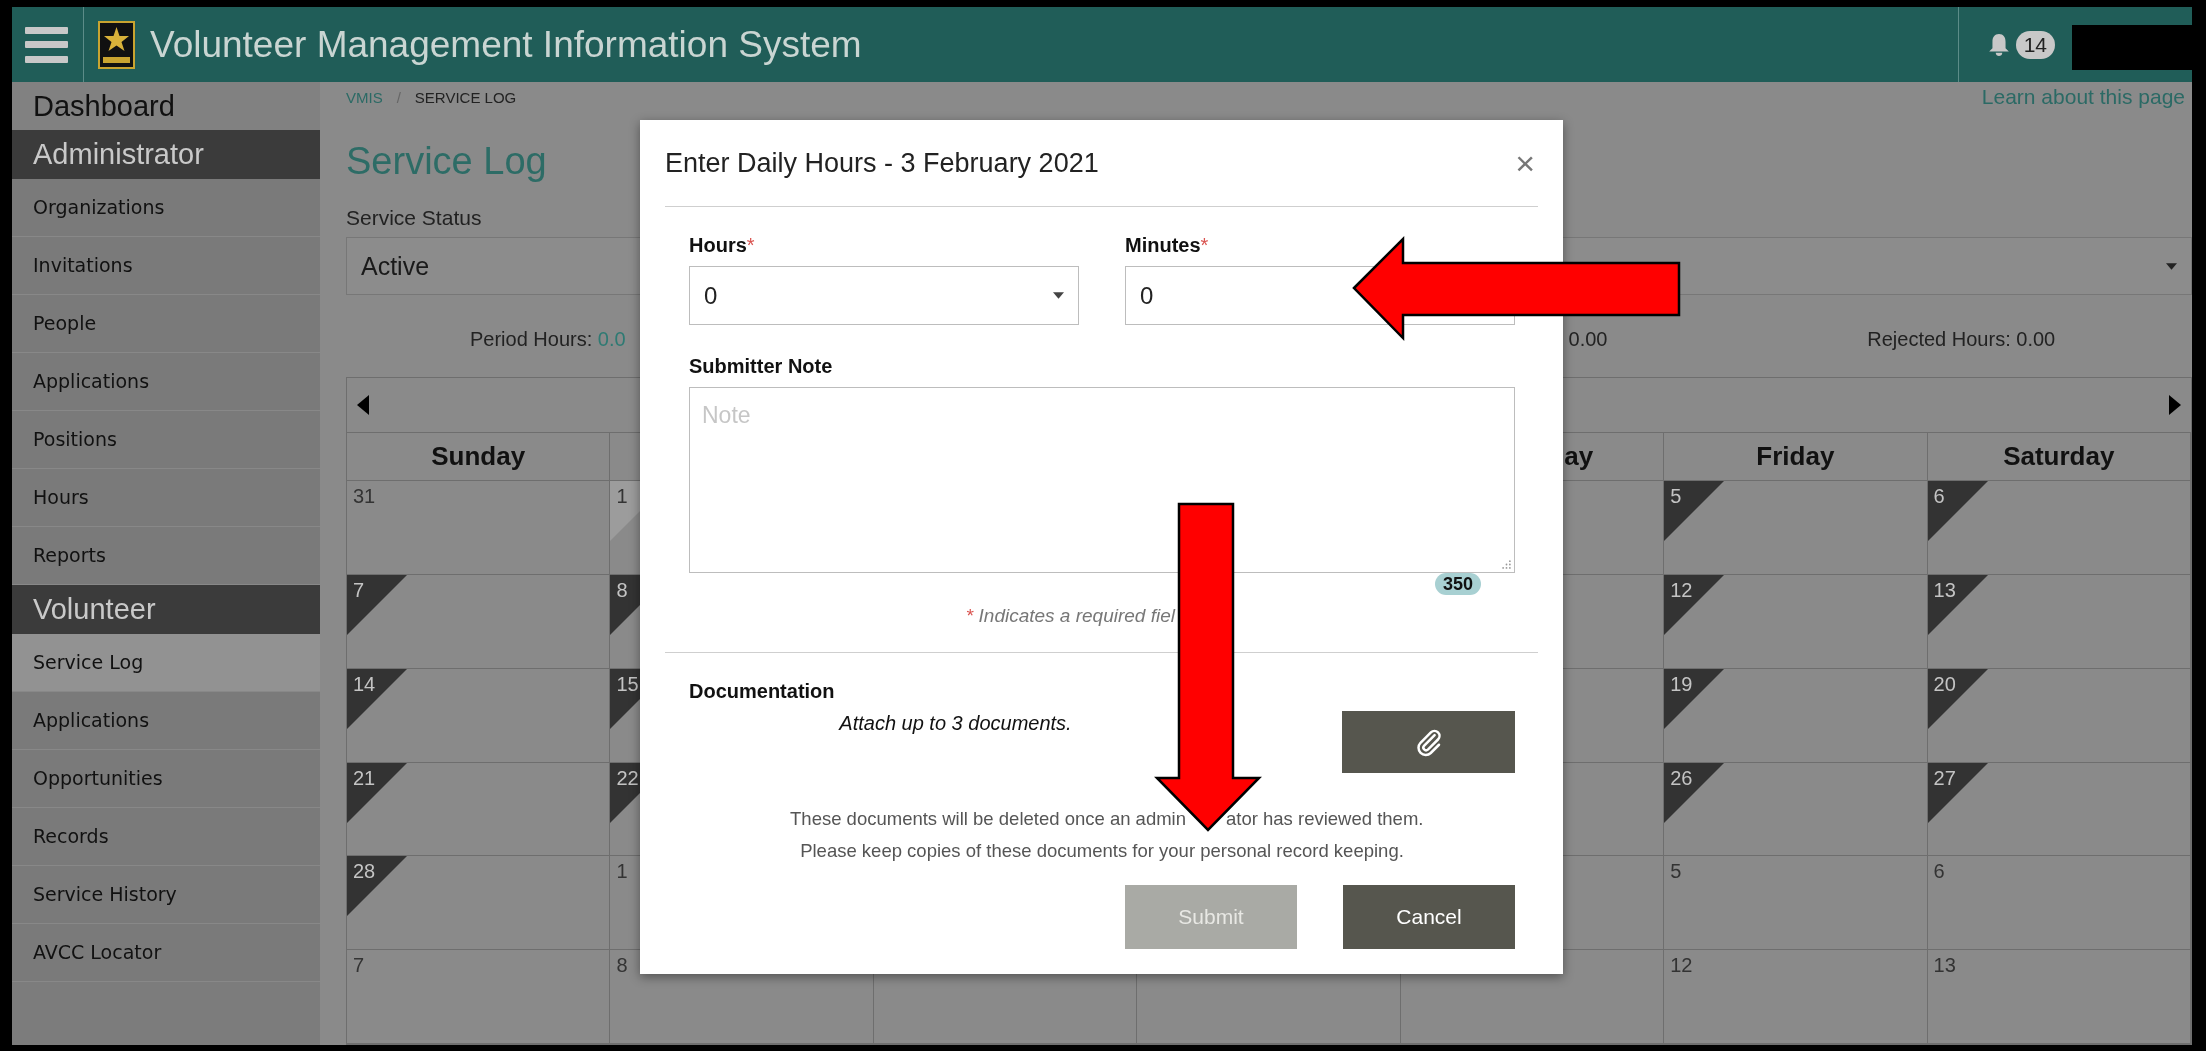 The width and height of the screenshot is (2206, 1051). What do you see at coordinates (446, 161) in the screenshot?
I see `page-title: Service Log` at bounding box center [446, 161].